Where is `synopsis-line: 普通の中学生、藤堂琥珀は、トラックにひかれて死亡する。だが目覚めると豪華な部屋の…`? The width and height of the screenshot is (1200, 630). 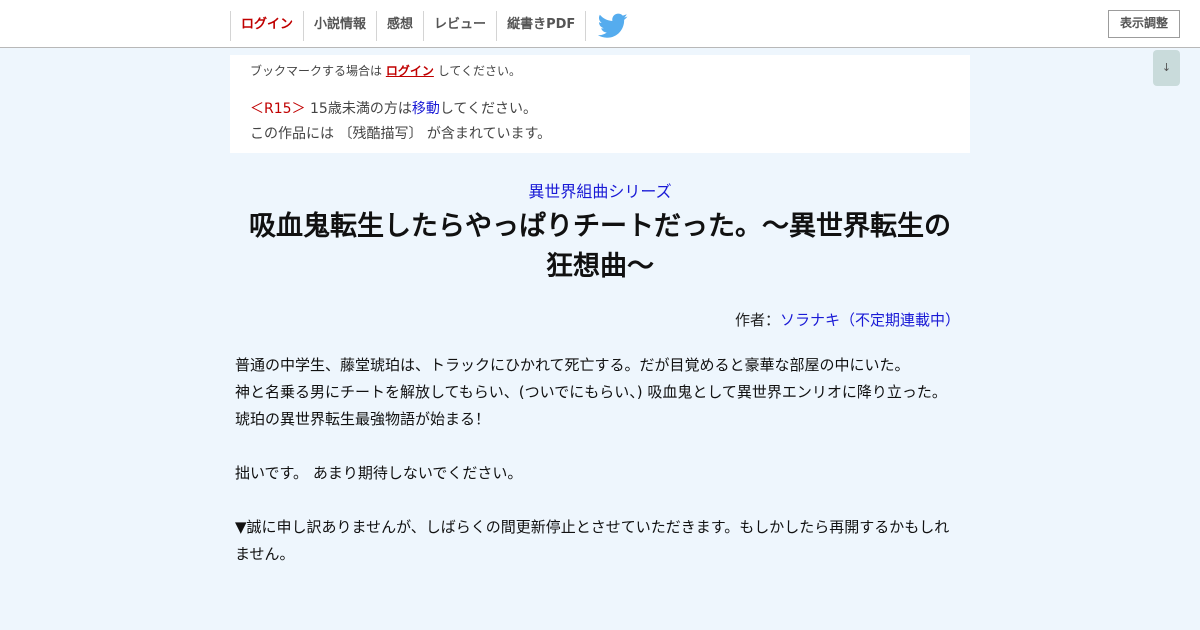 synopsis-line: 普通の中学生、藤堂琥珀は、トラックにひかれて死亡する。だが目覚めると豪華な部屋の… is located at coordinates (572, 365).